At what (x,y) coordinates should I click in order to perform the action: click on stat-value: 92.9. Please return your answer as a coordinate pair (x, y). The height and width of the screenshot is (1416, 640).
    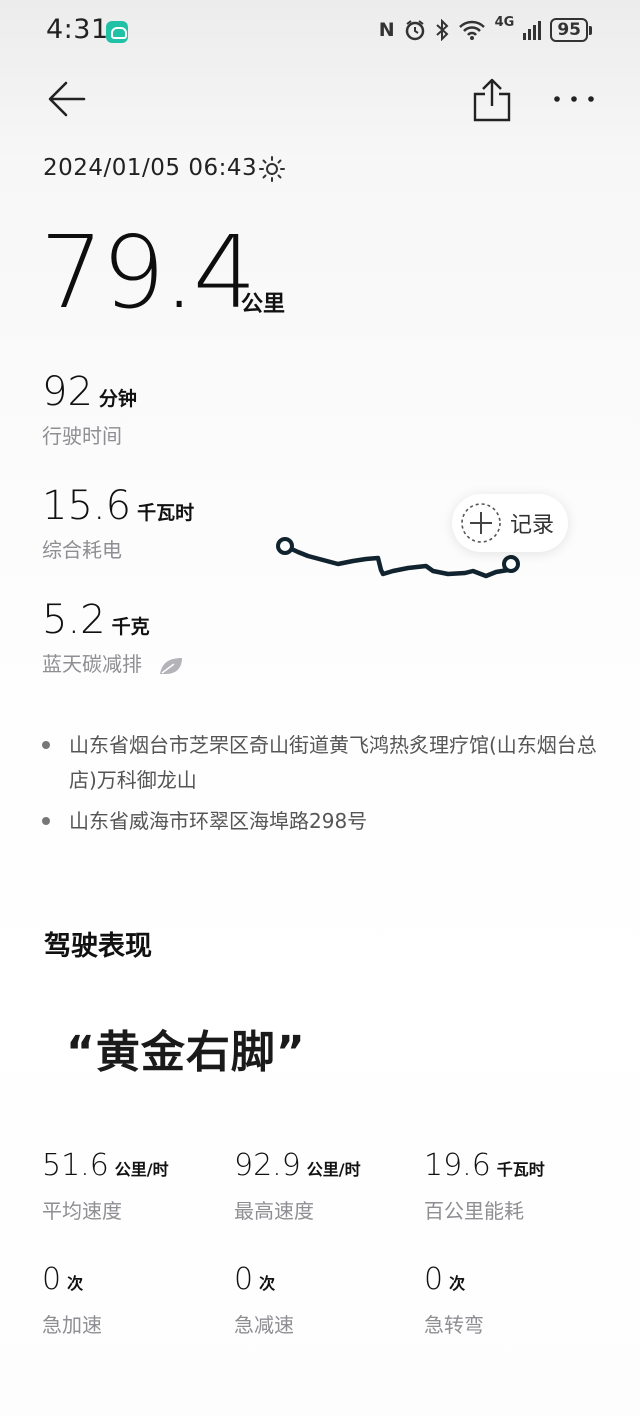
    Looking at the image, I should click on (267, 1165).